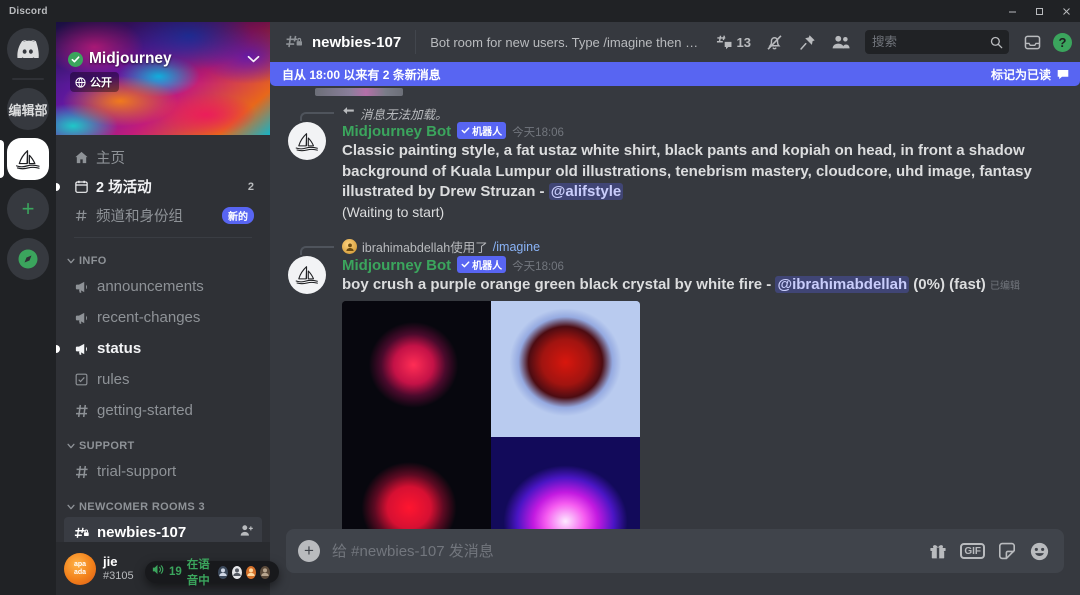 The height and width of the screenshot is (595, 1080). Describe the element at coordinates (94, 82) in the screenshot. I see `public-badge: 公开` at that location.